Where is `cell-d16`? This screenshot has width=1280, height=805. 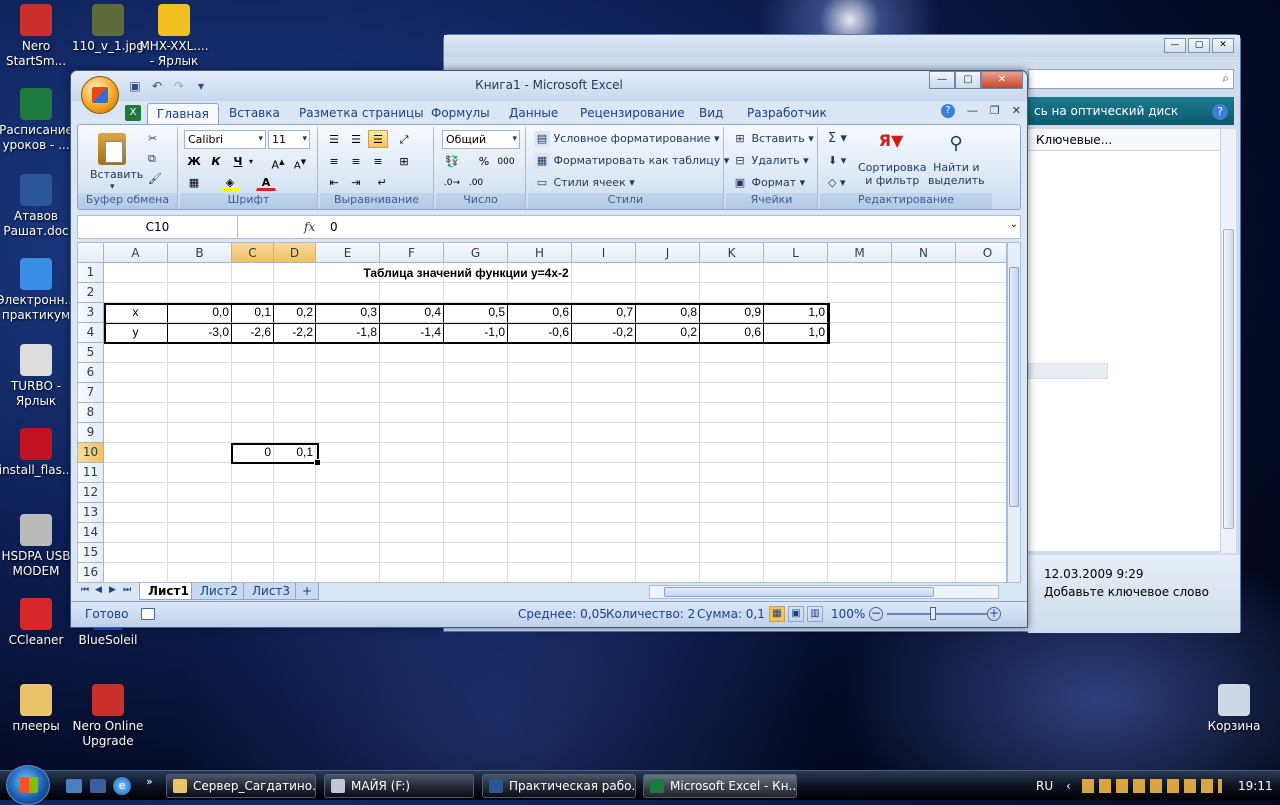
cell-d16 is located at coordinates (295, 572).